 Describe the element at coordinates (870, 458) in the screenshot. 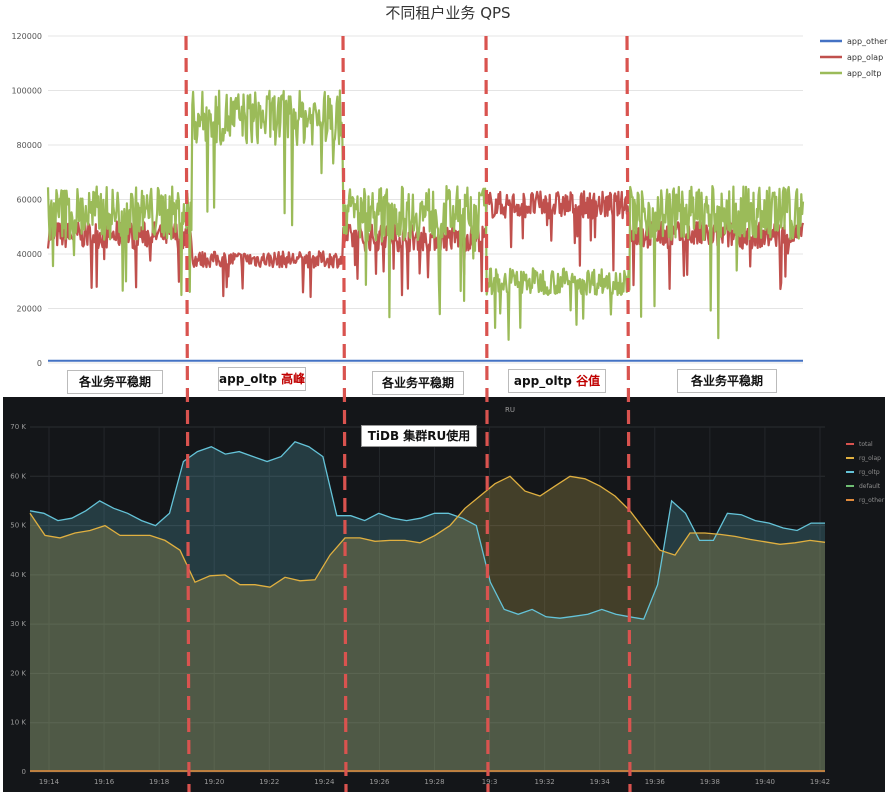

I see `ru-legend-entry: rg_olap` at that location.